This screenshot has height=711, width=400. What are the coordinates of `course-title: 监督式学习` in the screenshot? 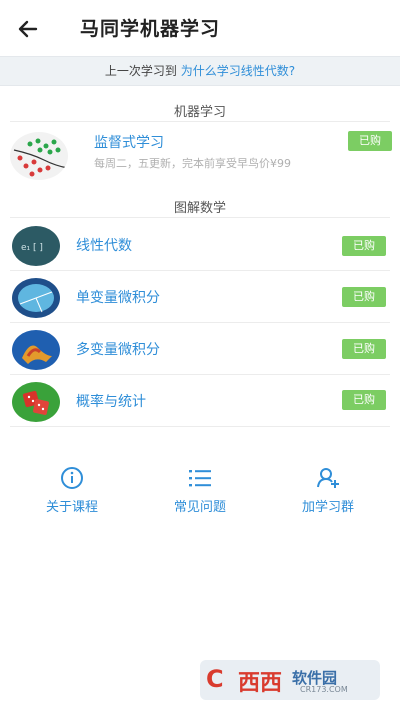 It's located at (129, 143).